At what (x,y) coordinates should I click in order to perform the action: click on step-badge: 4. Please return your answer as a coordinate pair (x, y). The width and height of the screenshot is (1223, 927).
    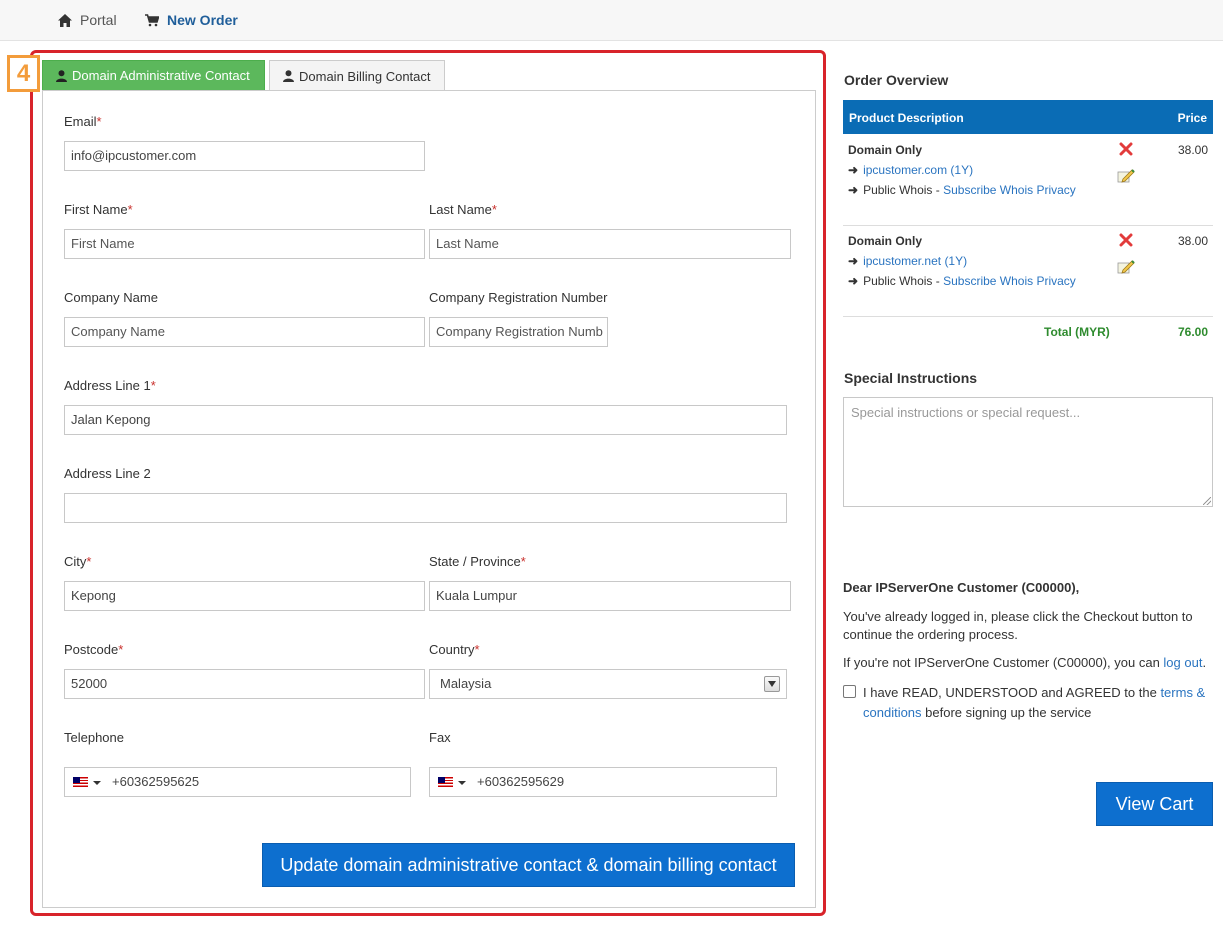
    Looking at the image, I should click on (23, 73).